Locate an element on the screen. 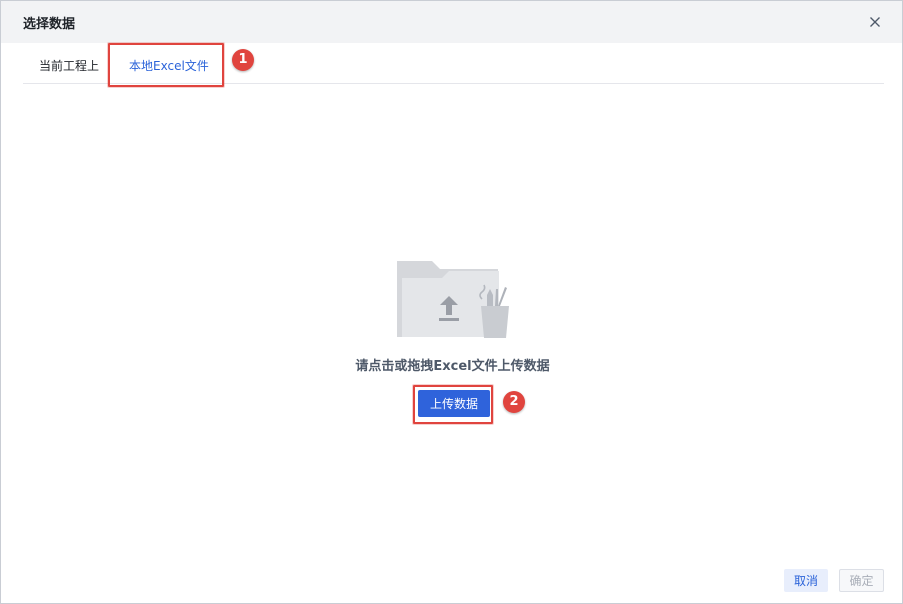  close-icon is located at coordinates (875, 22).